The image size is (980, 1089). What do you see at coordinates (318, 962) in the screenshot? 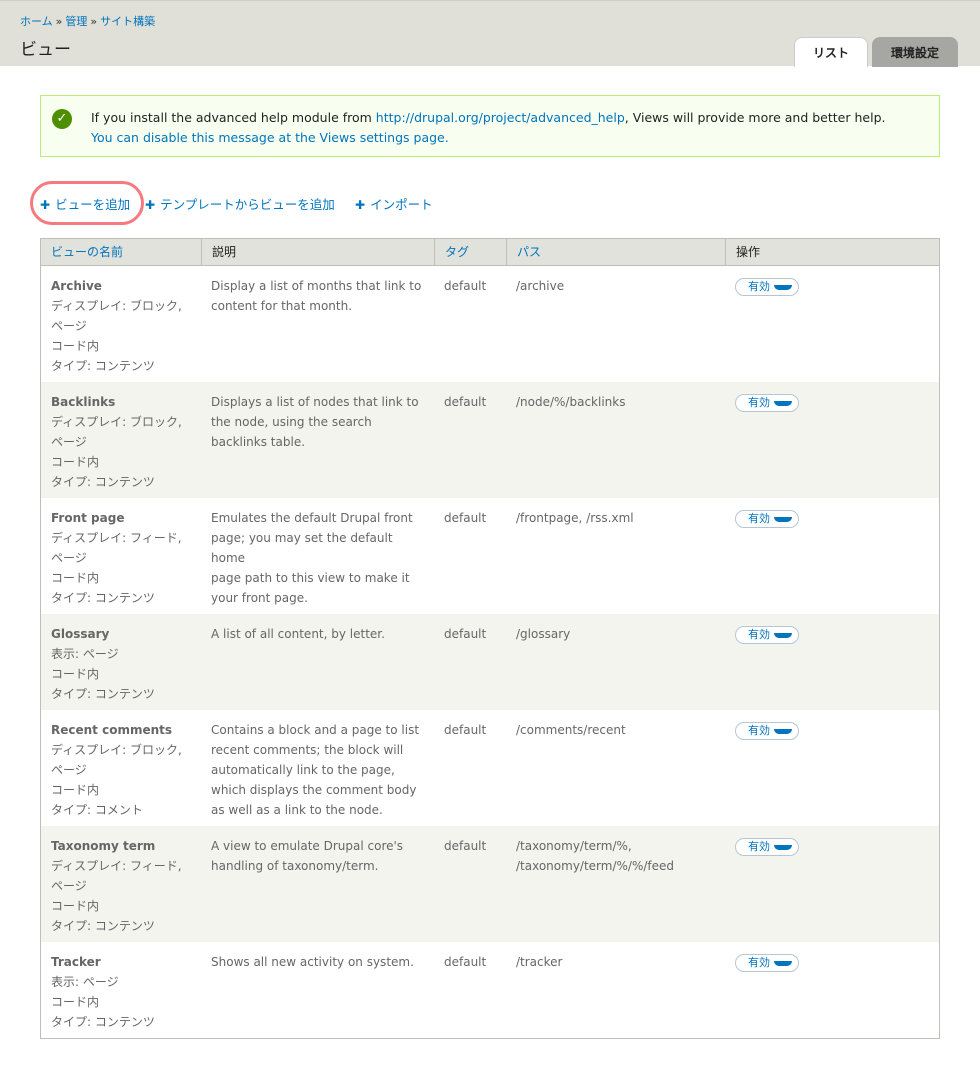
I see `view-description-cell: Shows all new activity on system.` at bounding box center [318, 962].